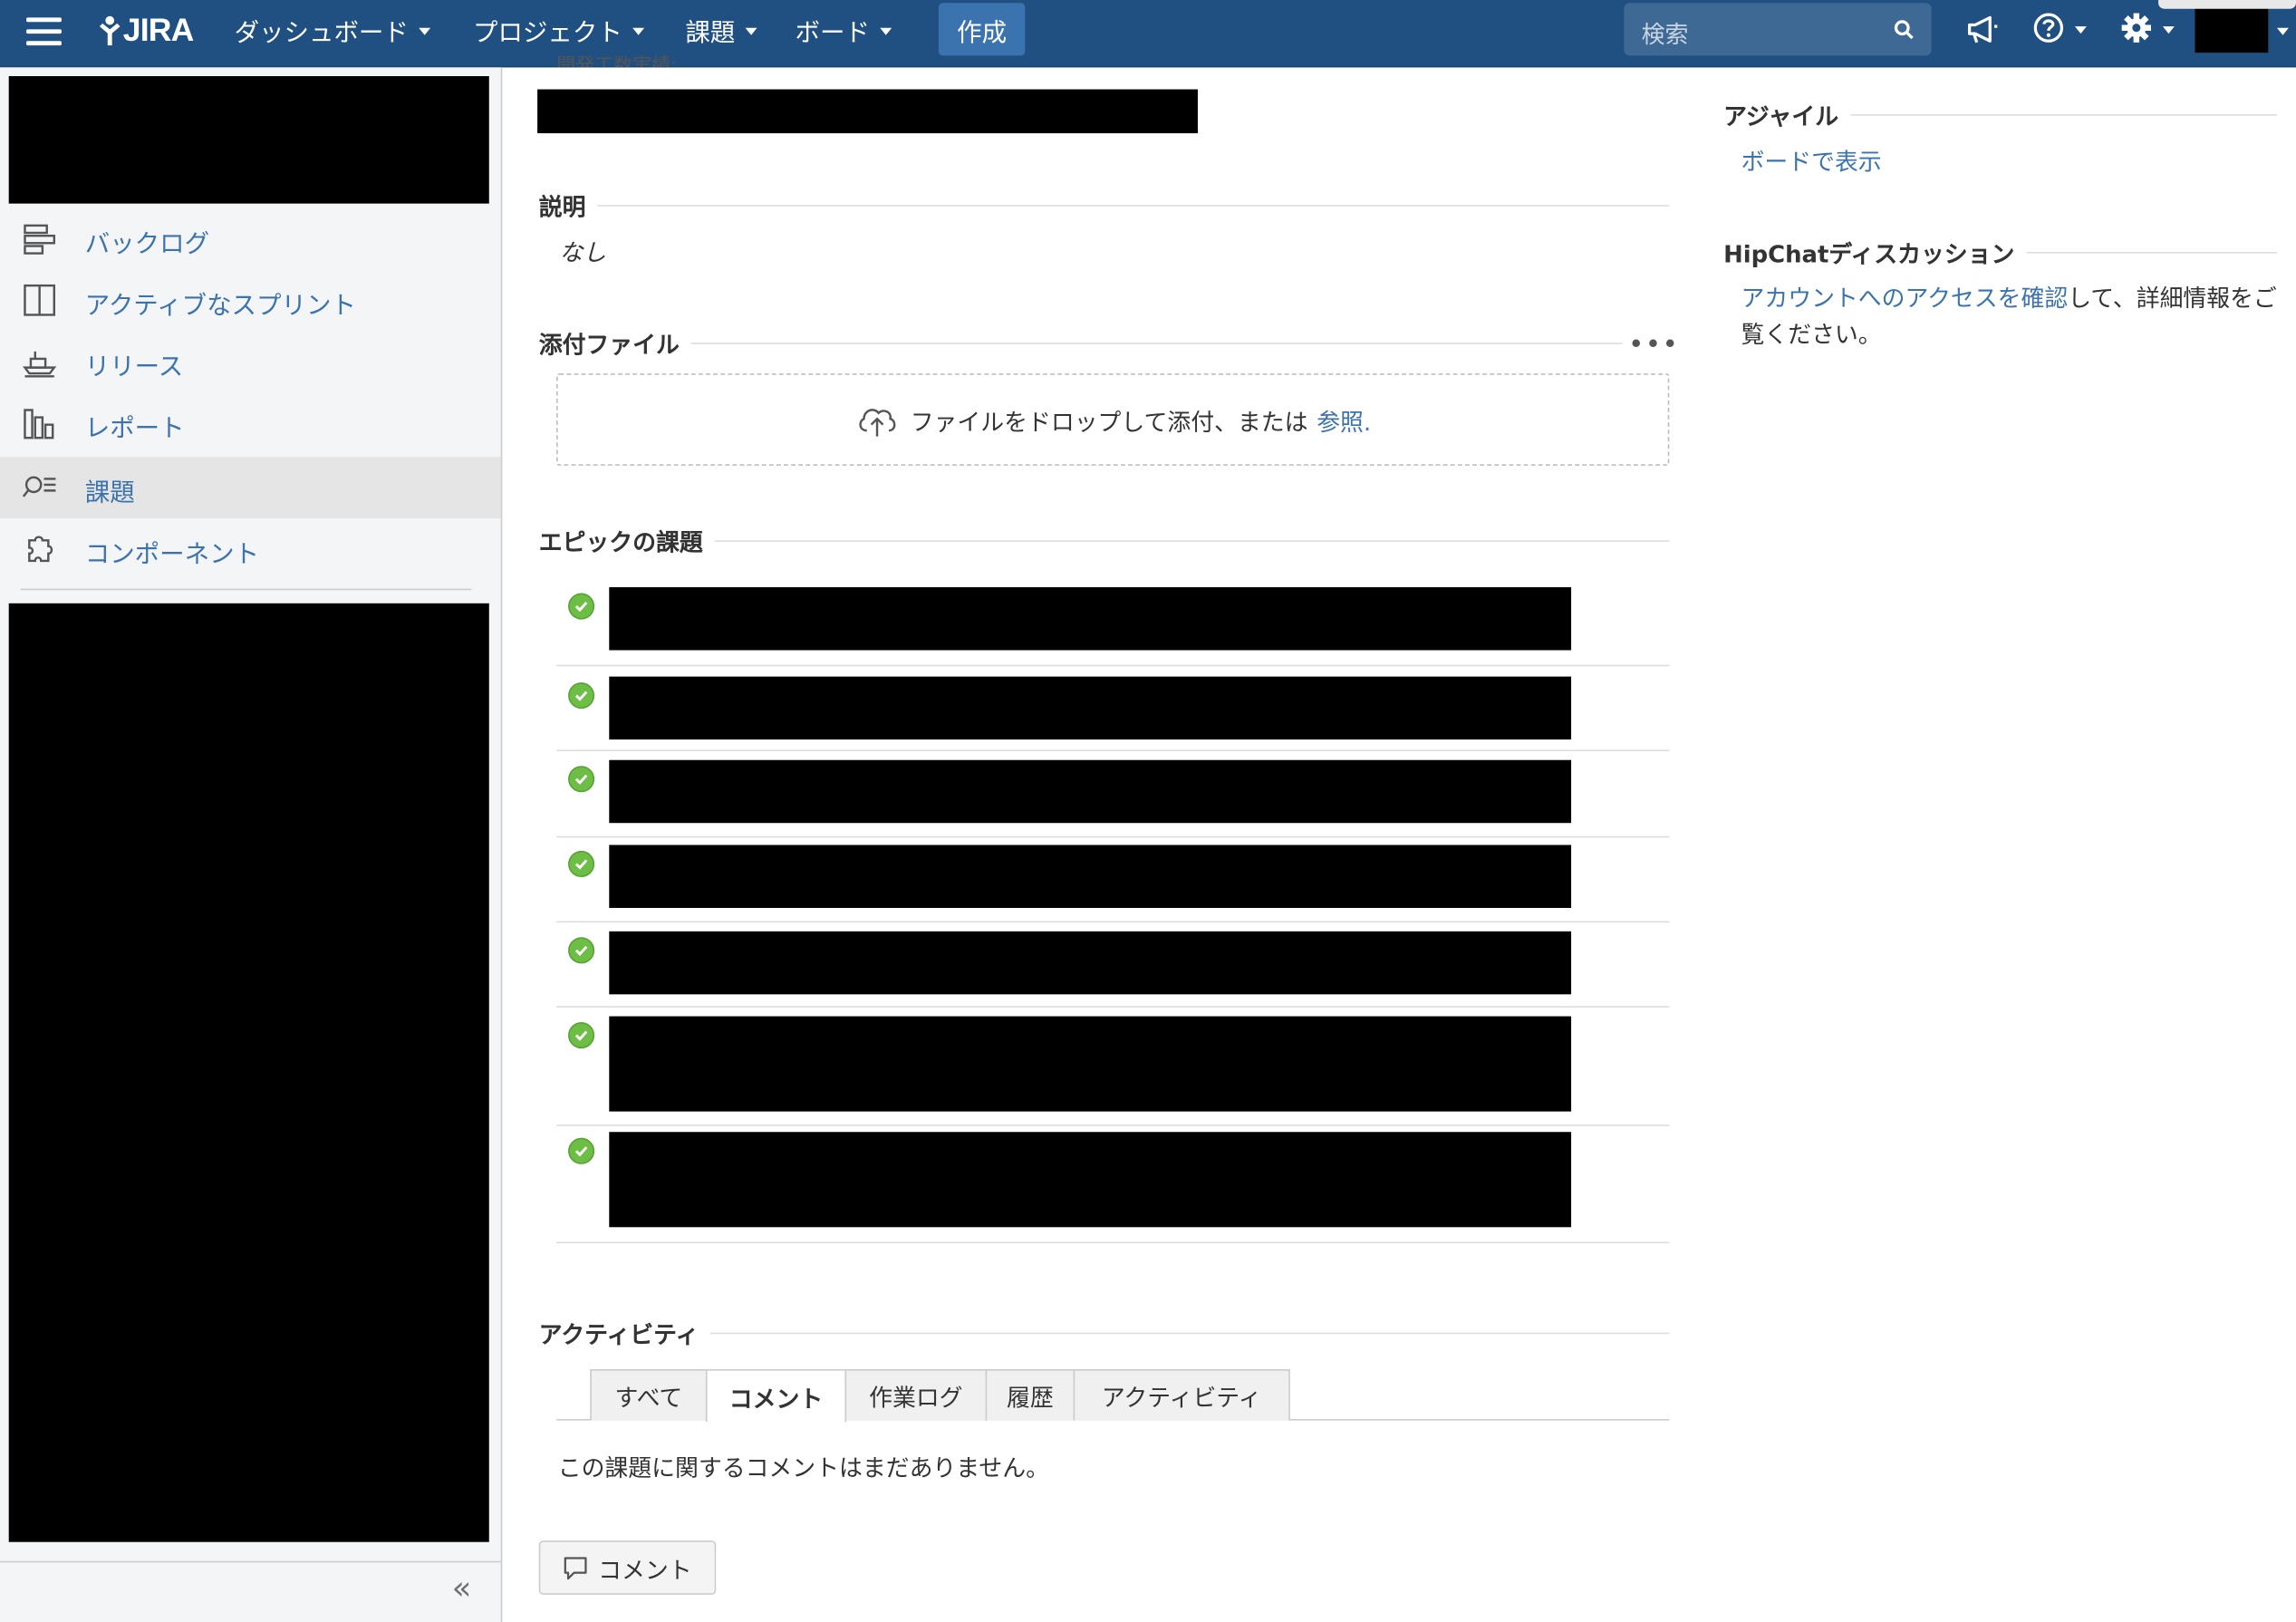 Image resolution: width=2296 pixels, height=1622 pixels. Describe the element at coordinates (776, 1396) in the screenshot. I see `tab-comments: コメント` at that location.